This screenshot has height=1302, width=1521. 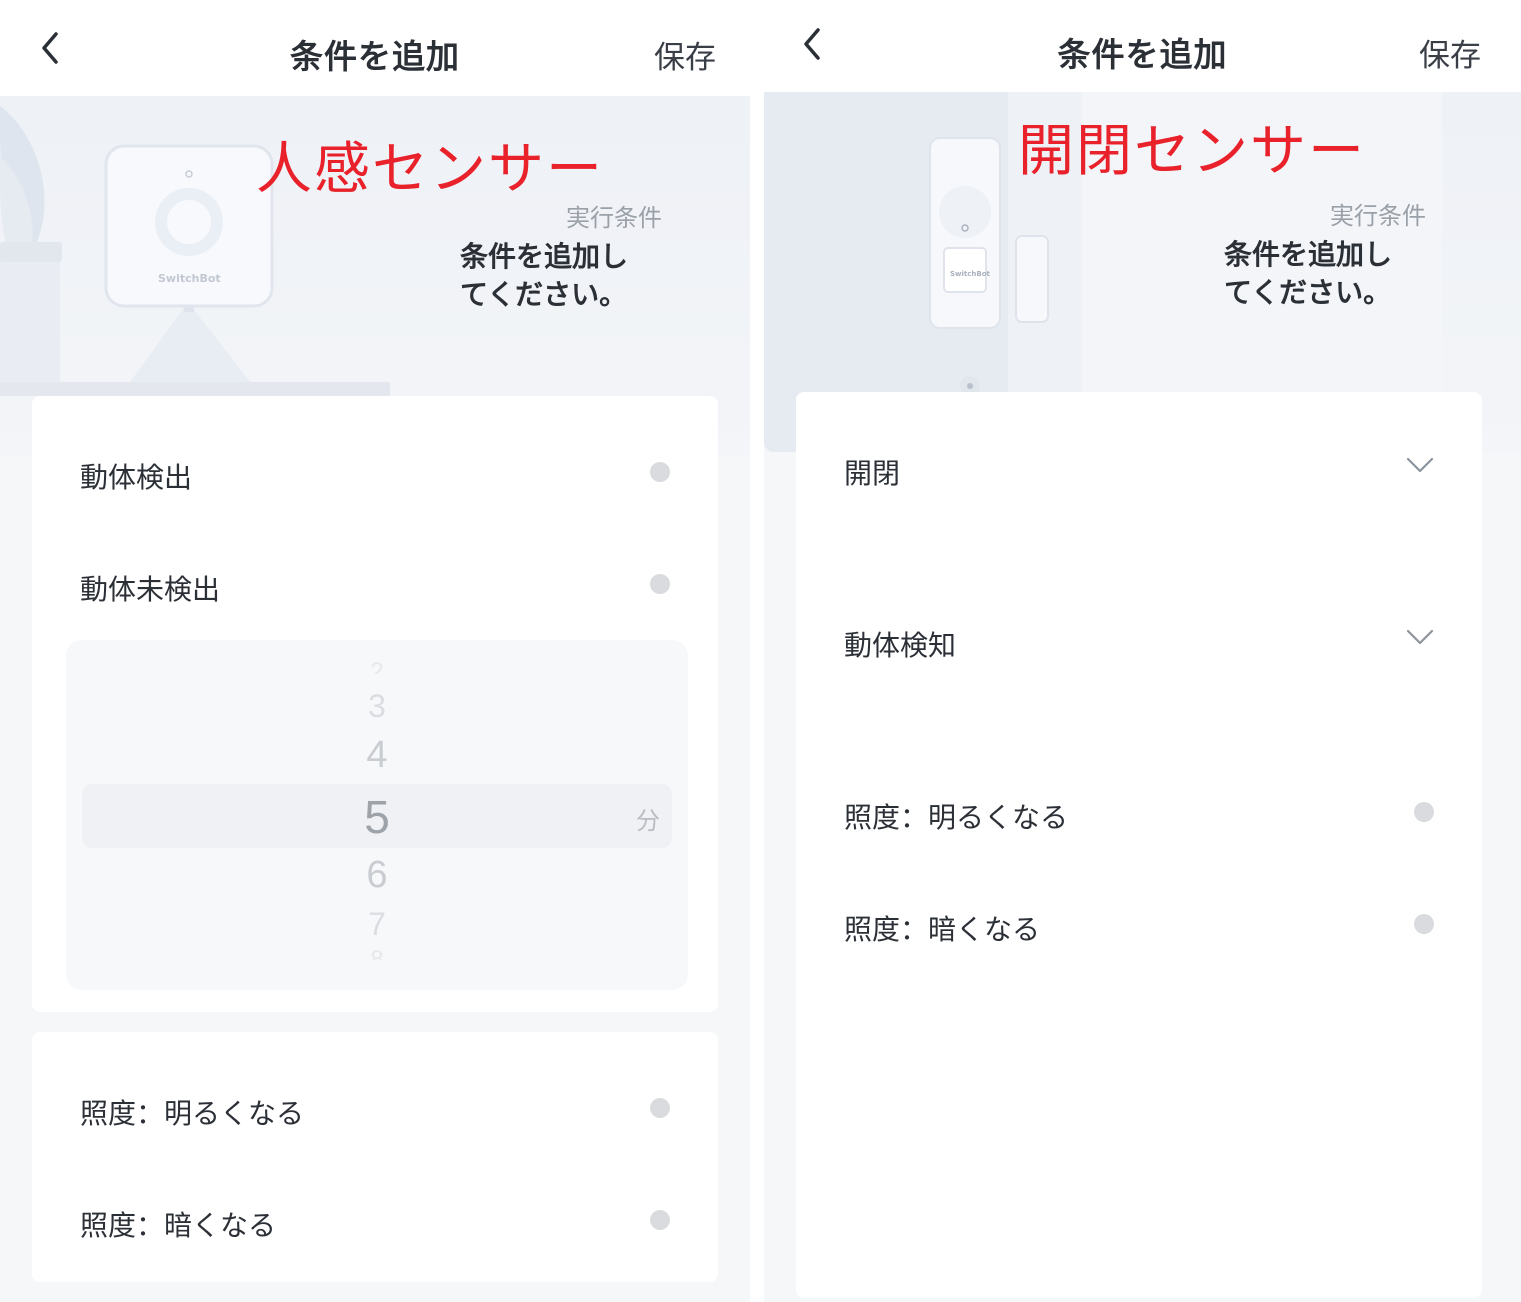 I want to click on motion-sensor-illustration, so click(x=189, y=263).